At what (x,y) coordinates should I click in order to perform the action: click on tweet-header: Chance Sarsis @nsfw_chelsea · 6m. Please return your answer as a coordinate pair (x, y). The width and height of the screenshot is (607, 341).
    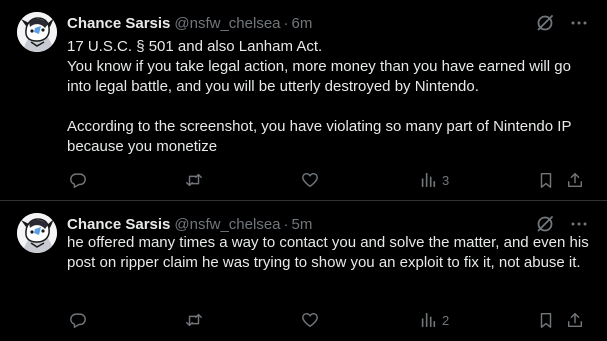
    Looking at the image, I should click on (189, 23).